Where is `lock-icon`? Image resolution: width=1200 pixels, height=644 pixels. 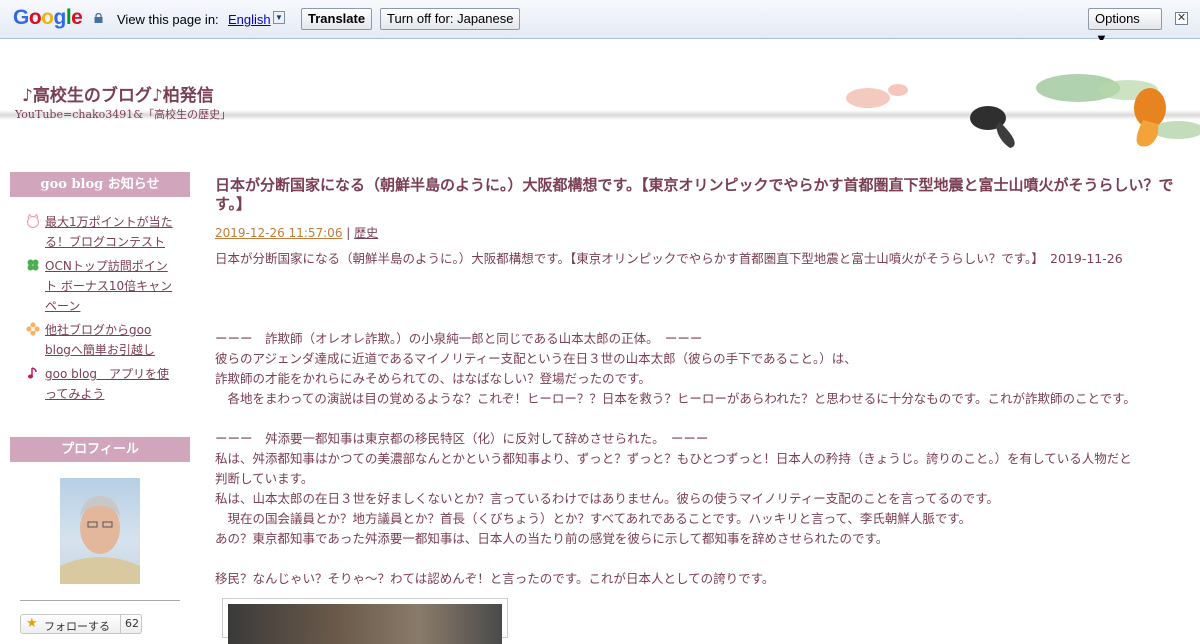 lock-icon is located at coordinates (98, 18).